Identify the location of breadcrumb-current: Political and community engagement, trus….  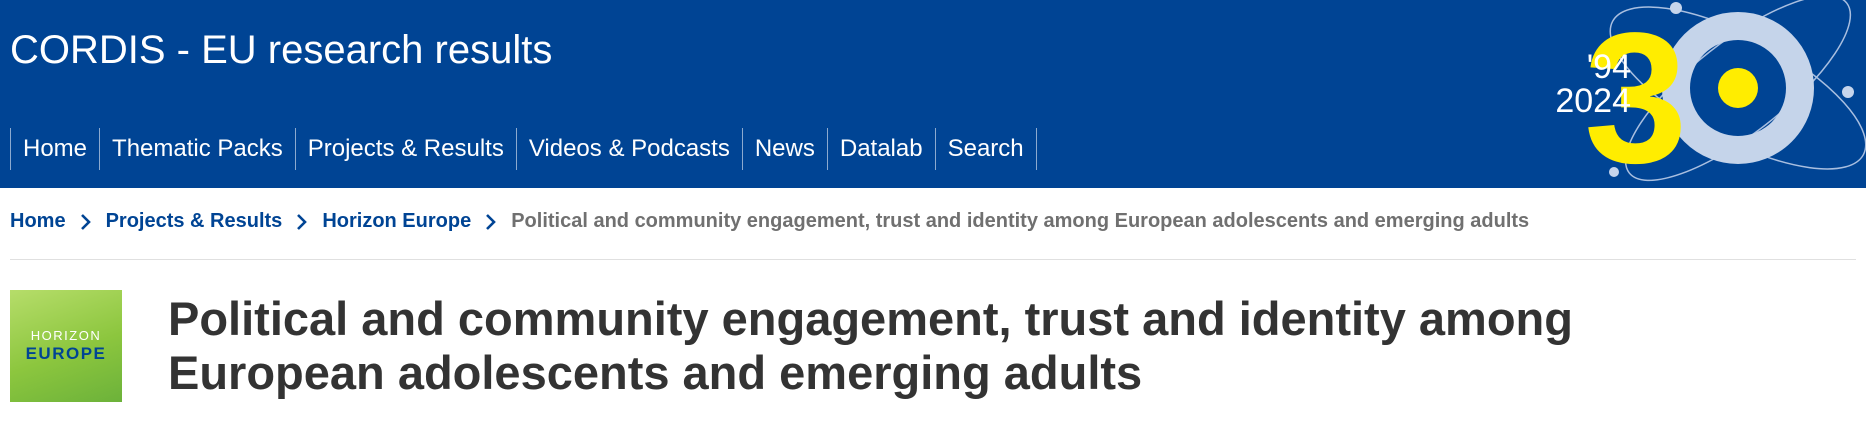
(1020, 221).